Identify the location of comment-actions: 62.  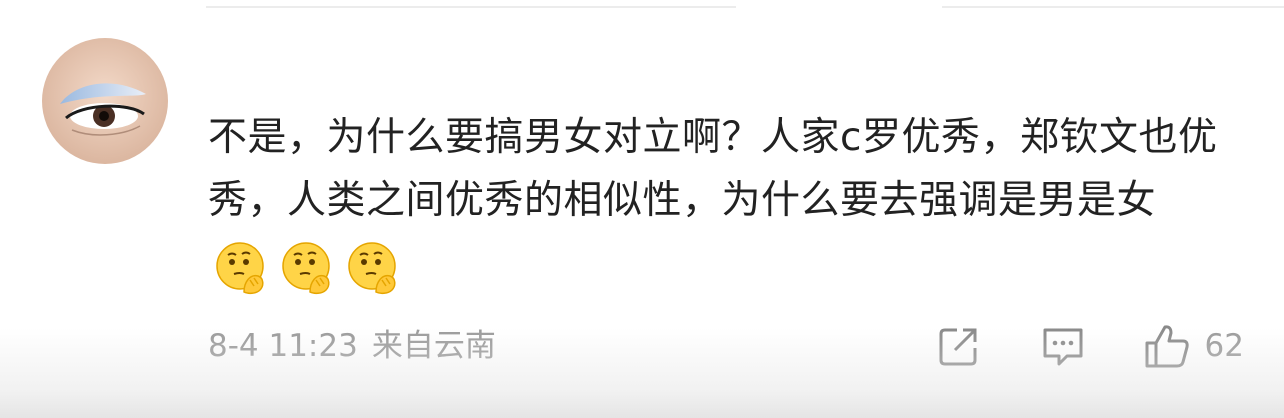
(1090, 346).